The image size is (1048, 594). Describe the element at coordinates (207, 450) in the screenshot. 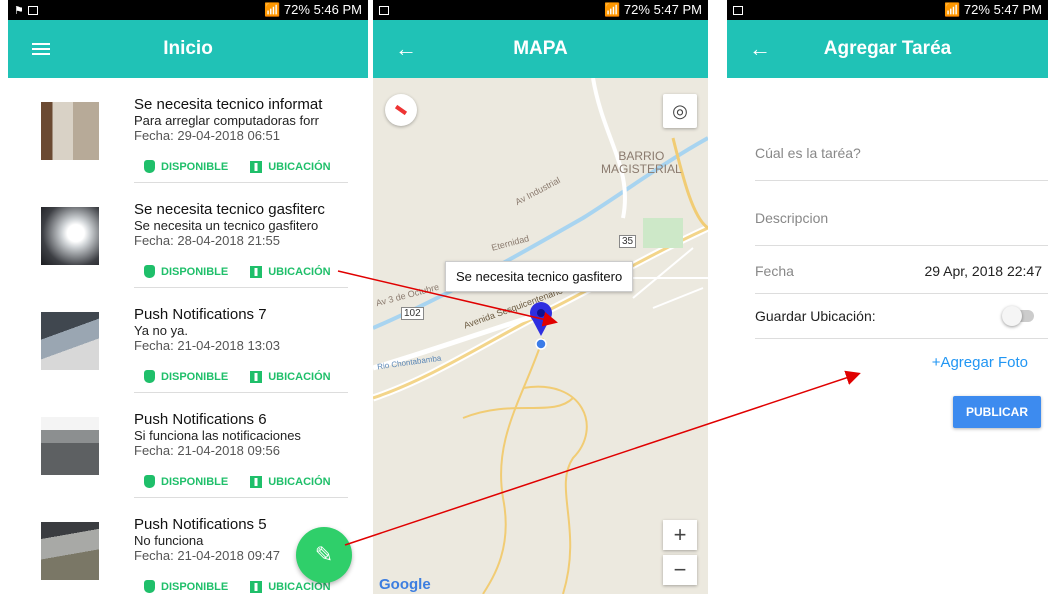

I see `item-date: Fecha: 21-04-2018 09:56` at that location.